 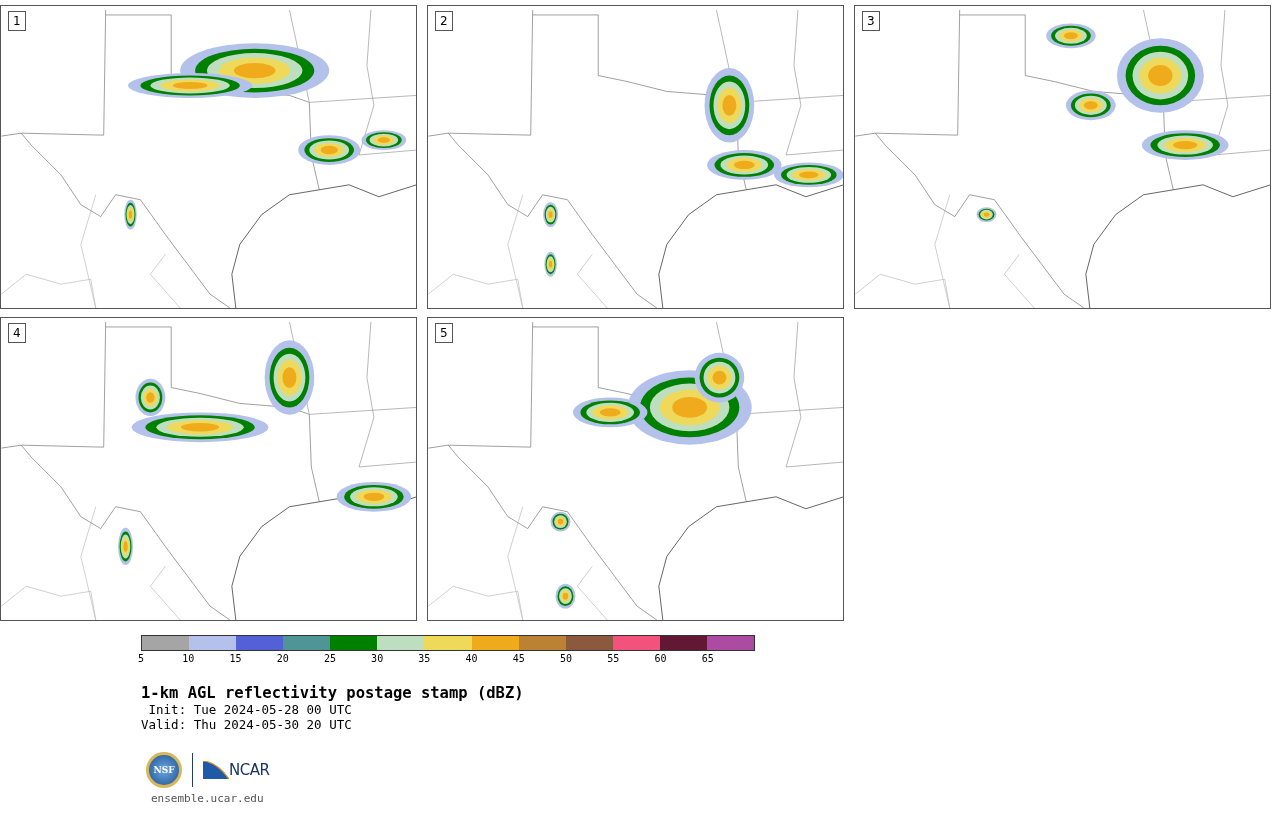 I want to click on scale-tick-label: 40, so click(x=471, y=659).